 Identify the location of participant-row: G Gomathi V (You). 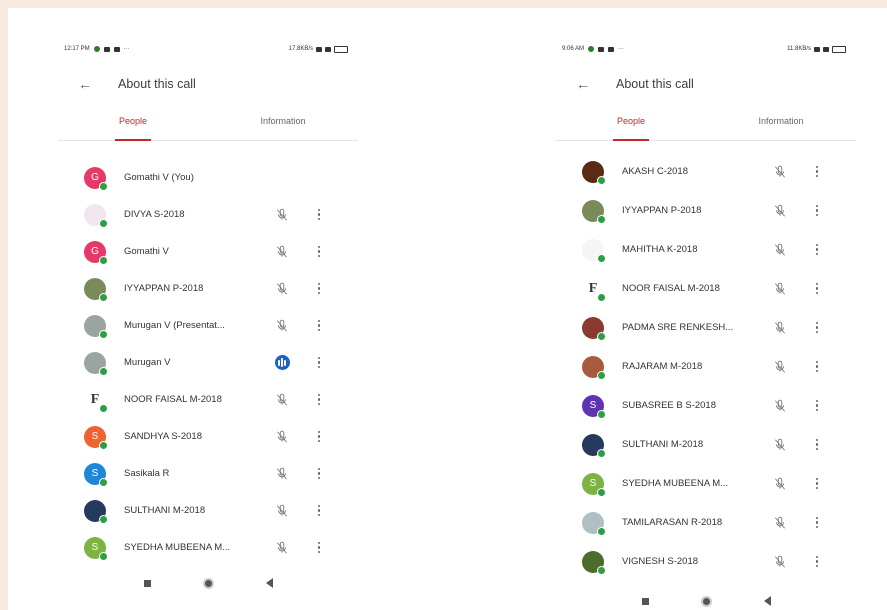
(208, 177).